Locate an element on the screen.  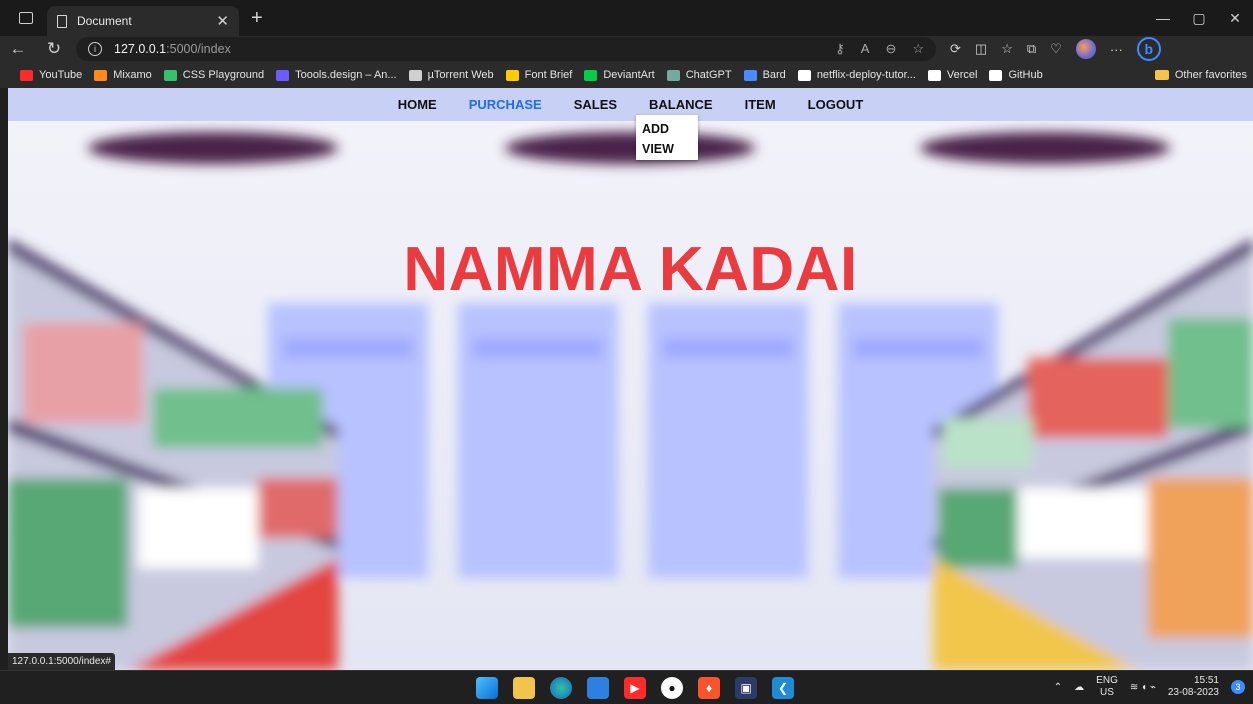
wifi-volume-battery-icons: ≋ ◖ ⌁ is located at coordinates (1143, 687).